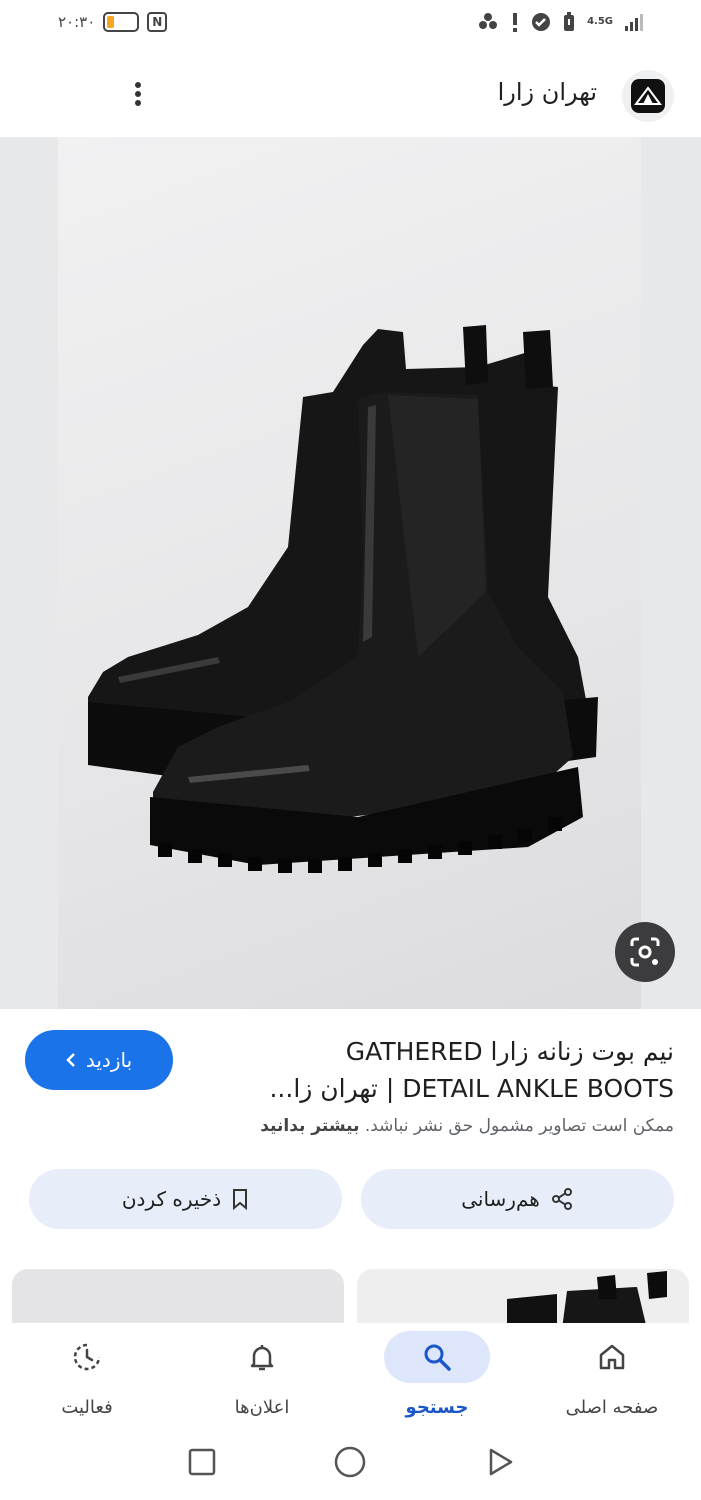  What do you see at coordinates (262, 1407) in the screenshot?
I see `nav-notifications-label: اعلان‌ها` at bounding box center [262, 1407].